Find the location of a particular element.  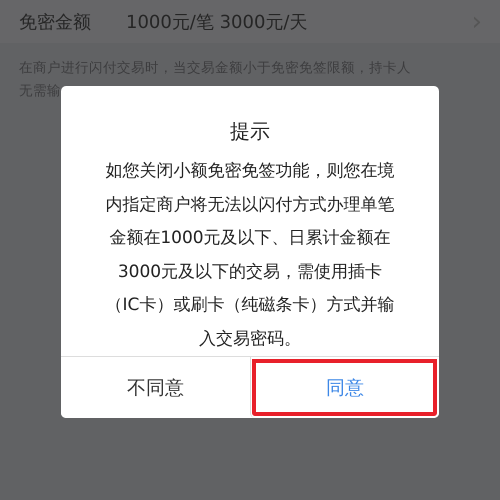

settings-row: 免密金额 1000元/笔 3000元/天 › is located at coordinates (250, 21).